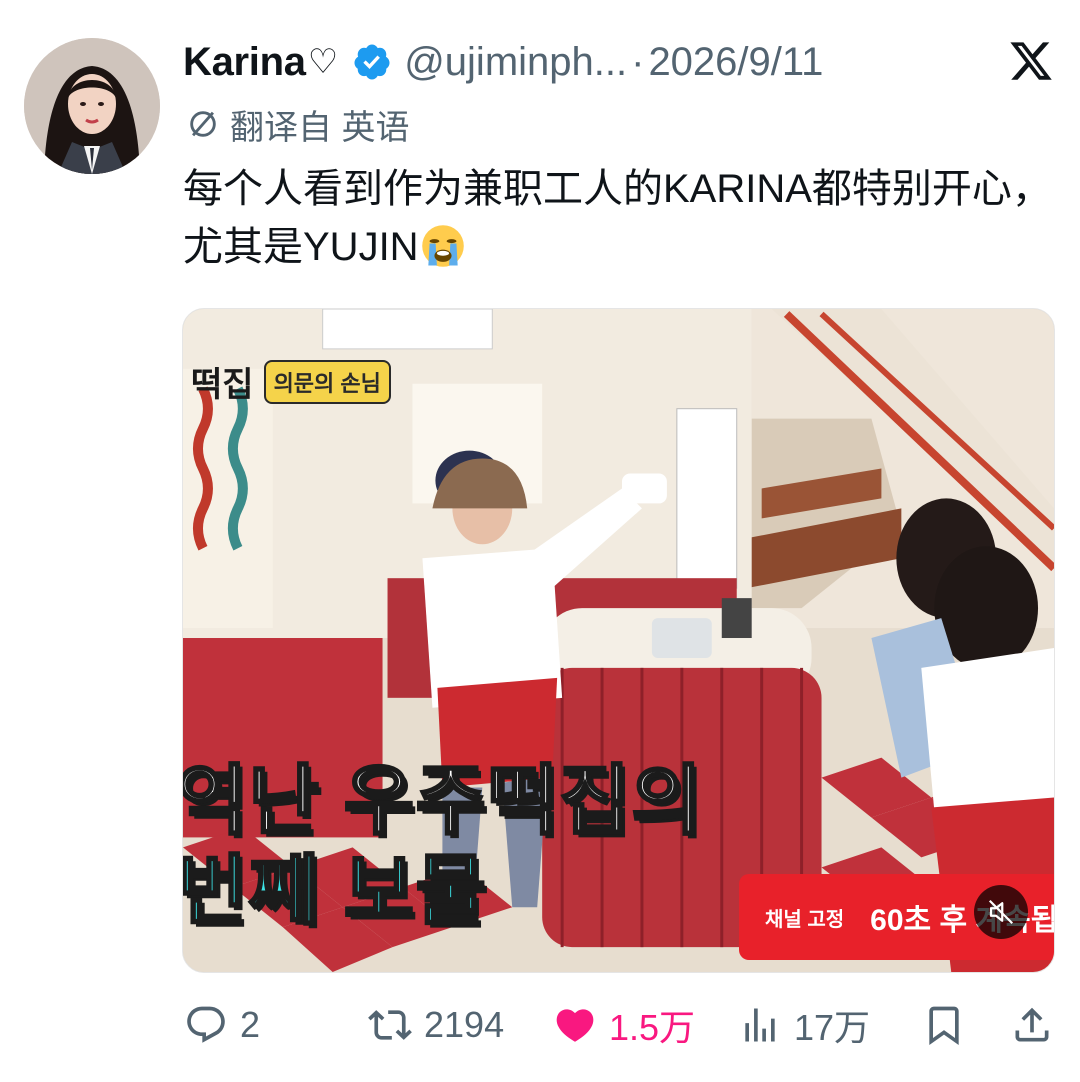 The width and height of the screenshot is (1080, 1082). Describe the element at coordinates (540, 1025) in the screenshot. I see `tweet-actions: 2 2194 1.5万 17万` at that location.